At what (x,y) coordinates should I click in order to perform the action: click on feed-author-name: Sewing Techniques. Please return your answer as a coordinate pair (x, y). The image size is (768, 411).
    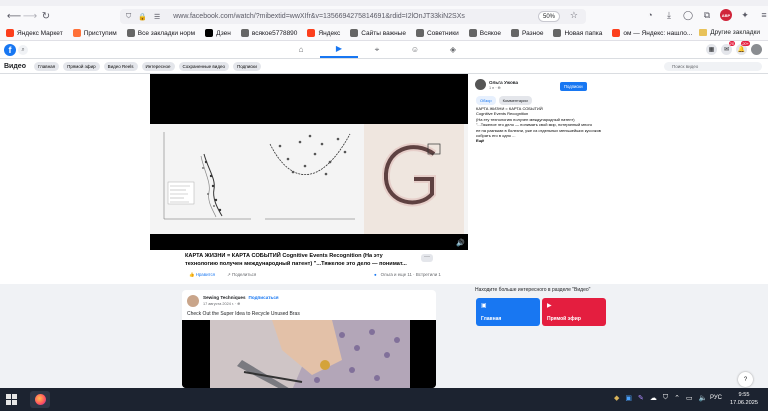
    Looking at the image, I should click on (224, 297).